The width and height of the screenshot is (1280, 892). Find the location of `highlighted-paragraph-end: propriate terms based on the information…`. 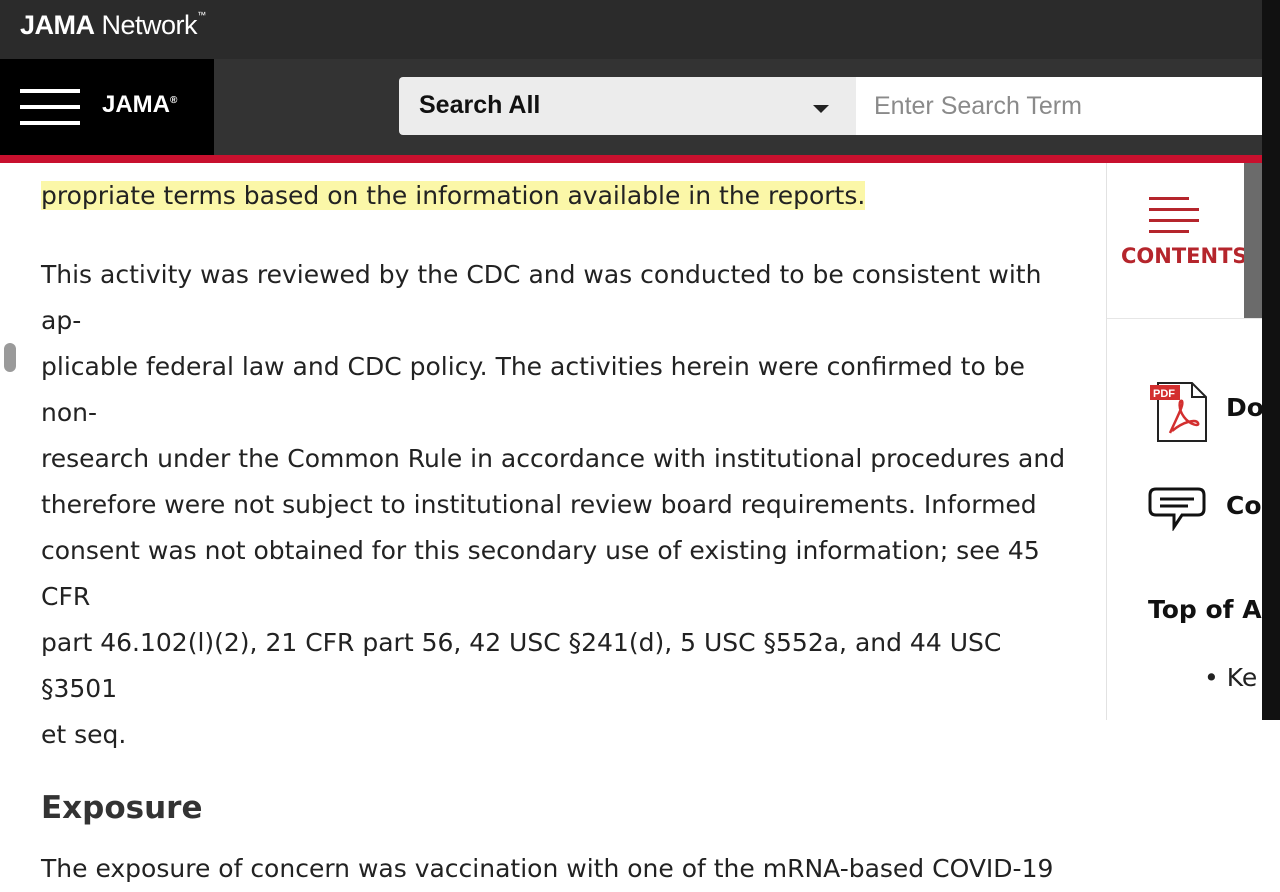

highlighted-paragraph-end: propriate terms based on the information… is located at coordinates (556, 196).